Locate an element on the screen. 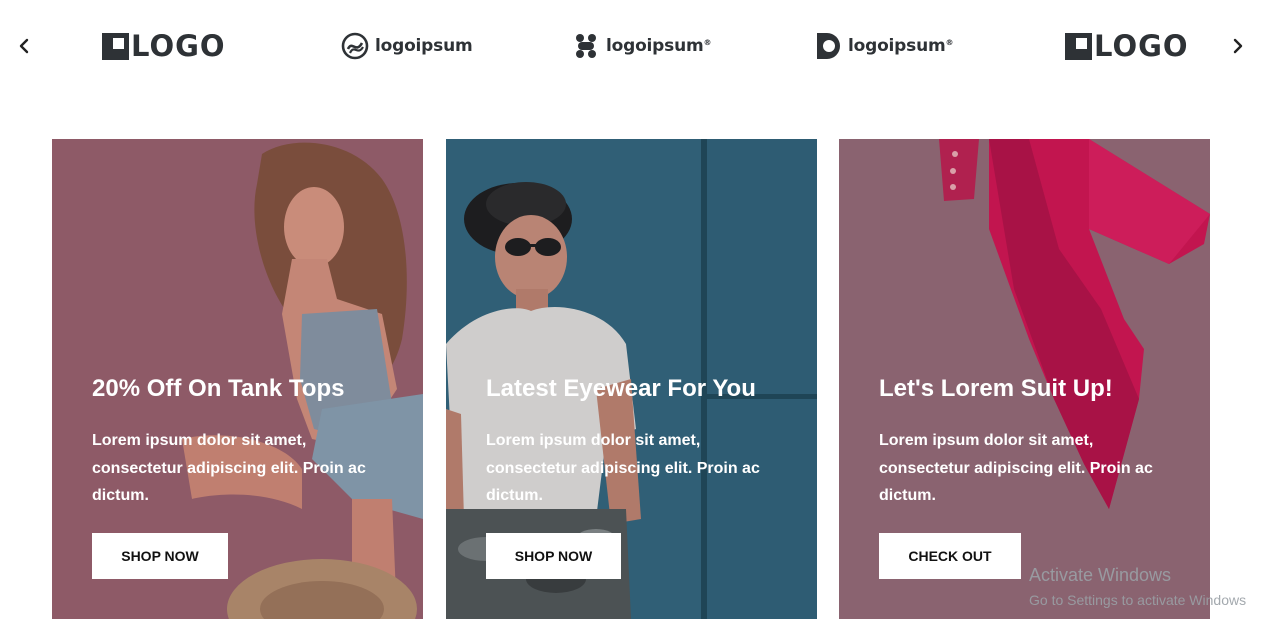 The width and height of the screenshot is (1261, 641). partner-logo-1: LOGO is located at coordinates (164, 46).